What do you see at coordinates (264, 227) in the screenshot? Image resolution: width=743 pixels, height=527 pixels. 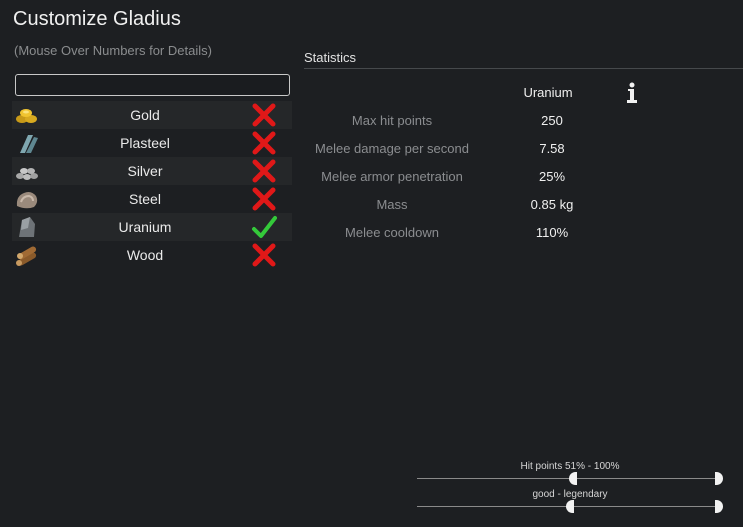 I see `checkmark-icon` at bounding box center [264, 227].